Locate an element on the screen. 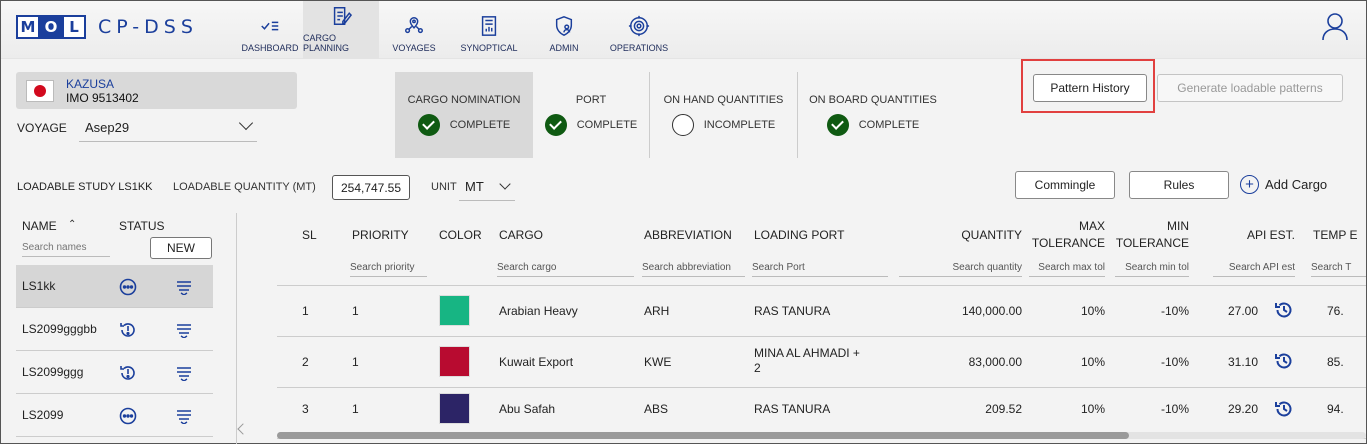  cell-min-tolerance: -10% is located at coordinates (1174, 362).